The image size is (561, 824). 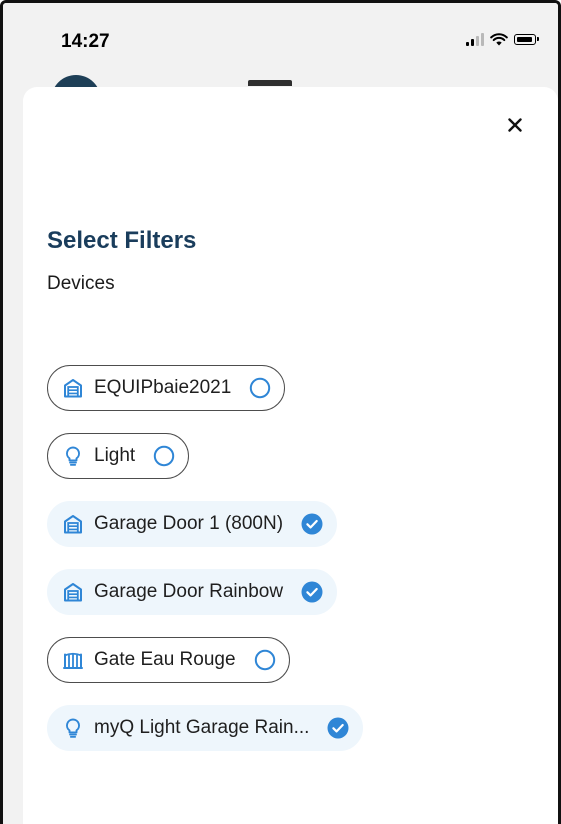 What do you see at coordinates (189, 591) in the screenshot?
I see `filter-chip-label: Garage Door Rainbow` at bounding box center [189, 591].